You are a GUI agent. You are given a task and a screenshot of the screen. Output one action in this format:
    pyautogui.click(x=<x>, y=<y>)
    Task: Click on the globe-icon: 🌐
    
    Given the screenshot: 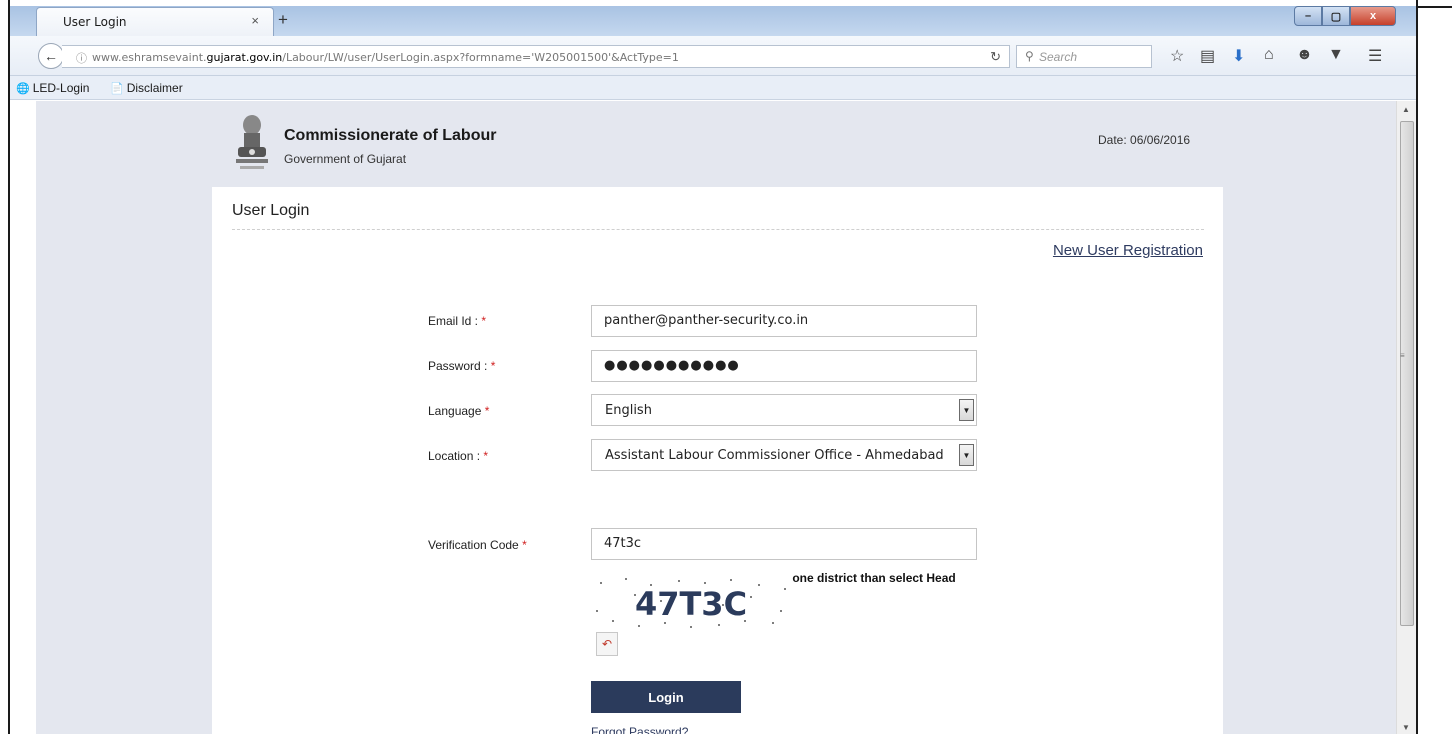 What is the action you would take?
    pyautogui.click(x=23, y=89)
    